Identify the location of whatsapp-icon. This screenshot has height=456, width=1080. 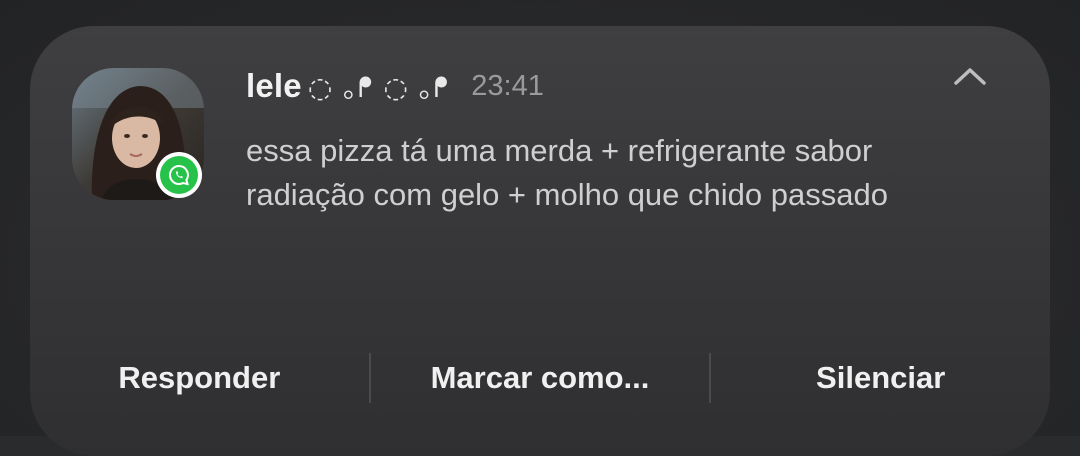
(179, 175).